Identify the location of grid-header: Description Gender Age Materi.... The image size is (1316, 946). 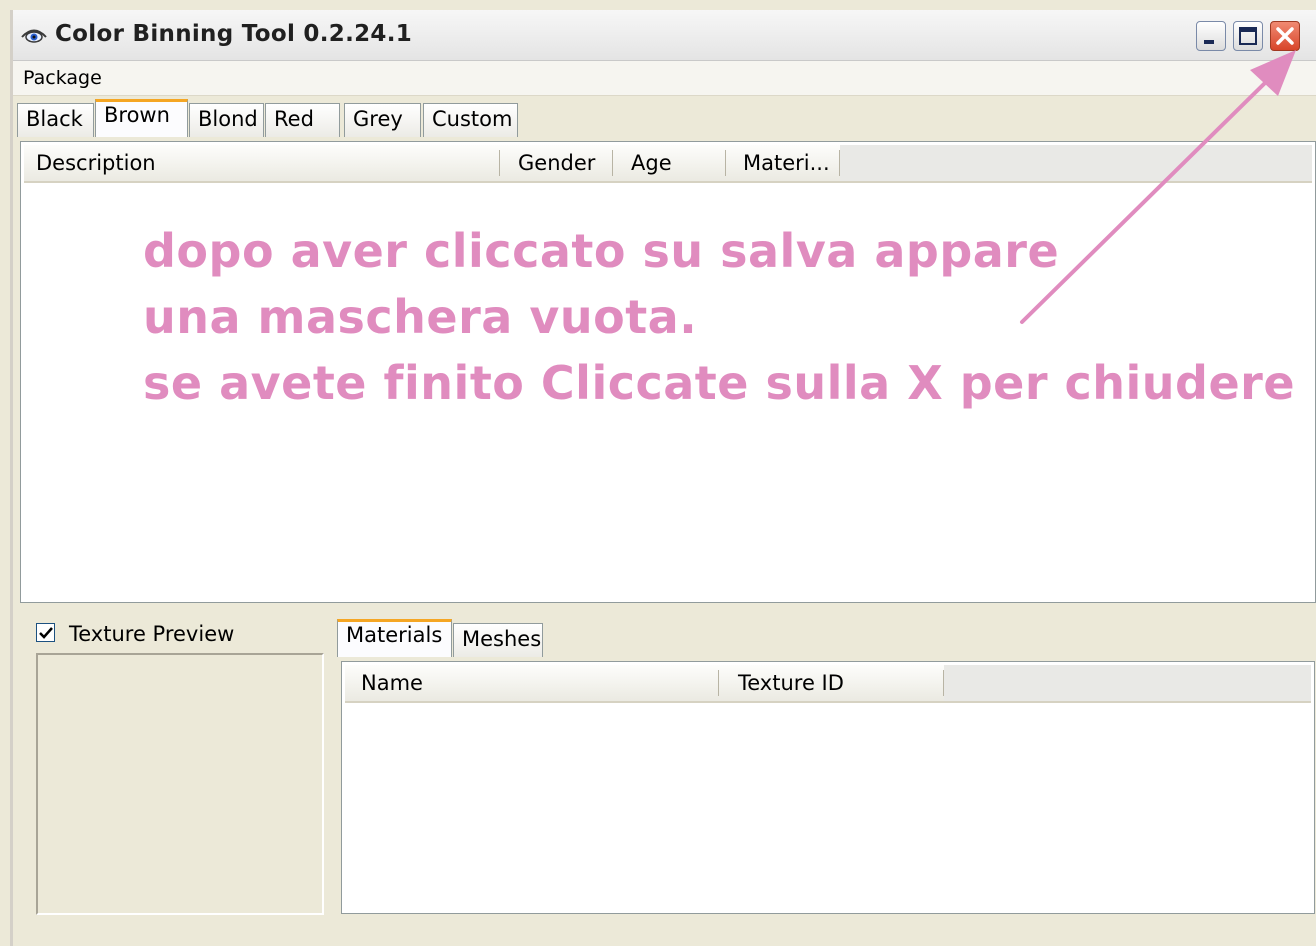
(668, 164).